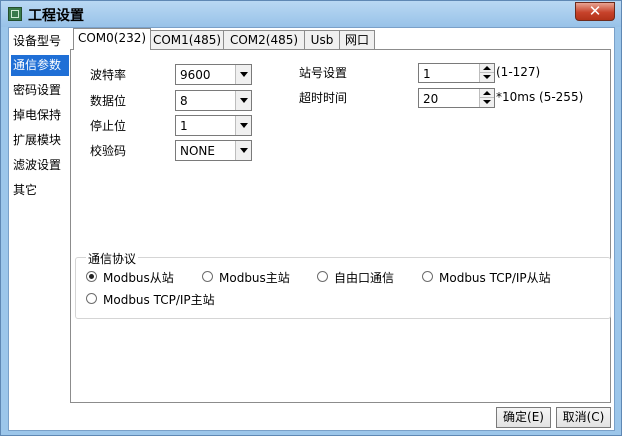 The height and width of the screenshot is (436, 622). Describe the element at coordinates (357, 39) in the screenshot. I see `tab-network: 网口` at that location.